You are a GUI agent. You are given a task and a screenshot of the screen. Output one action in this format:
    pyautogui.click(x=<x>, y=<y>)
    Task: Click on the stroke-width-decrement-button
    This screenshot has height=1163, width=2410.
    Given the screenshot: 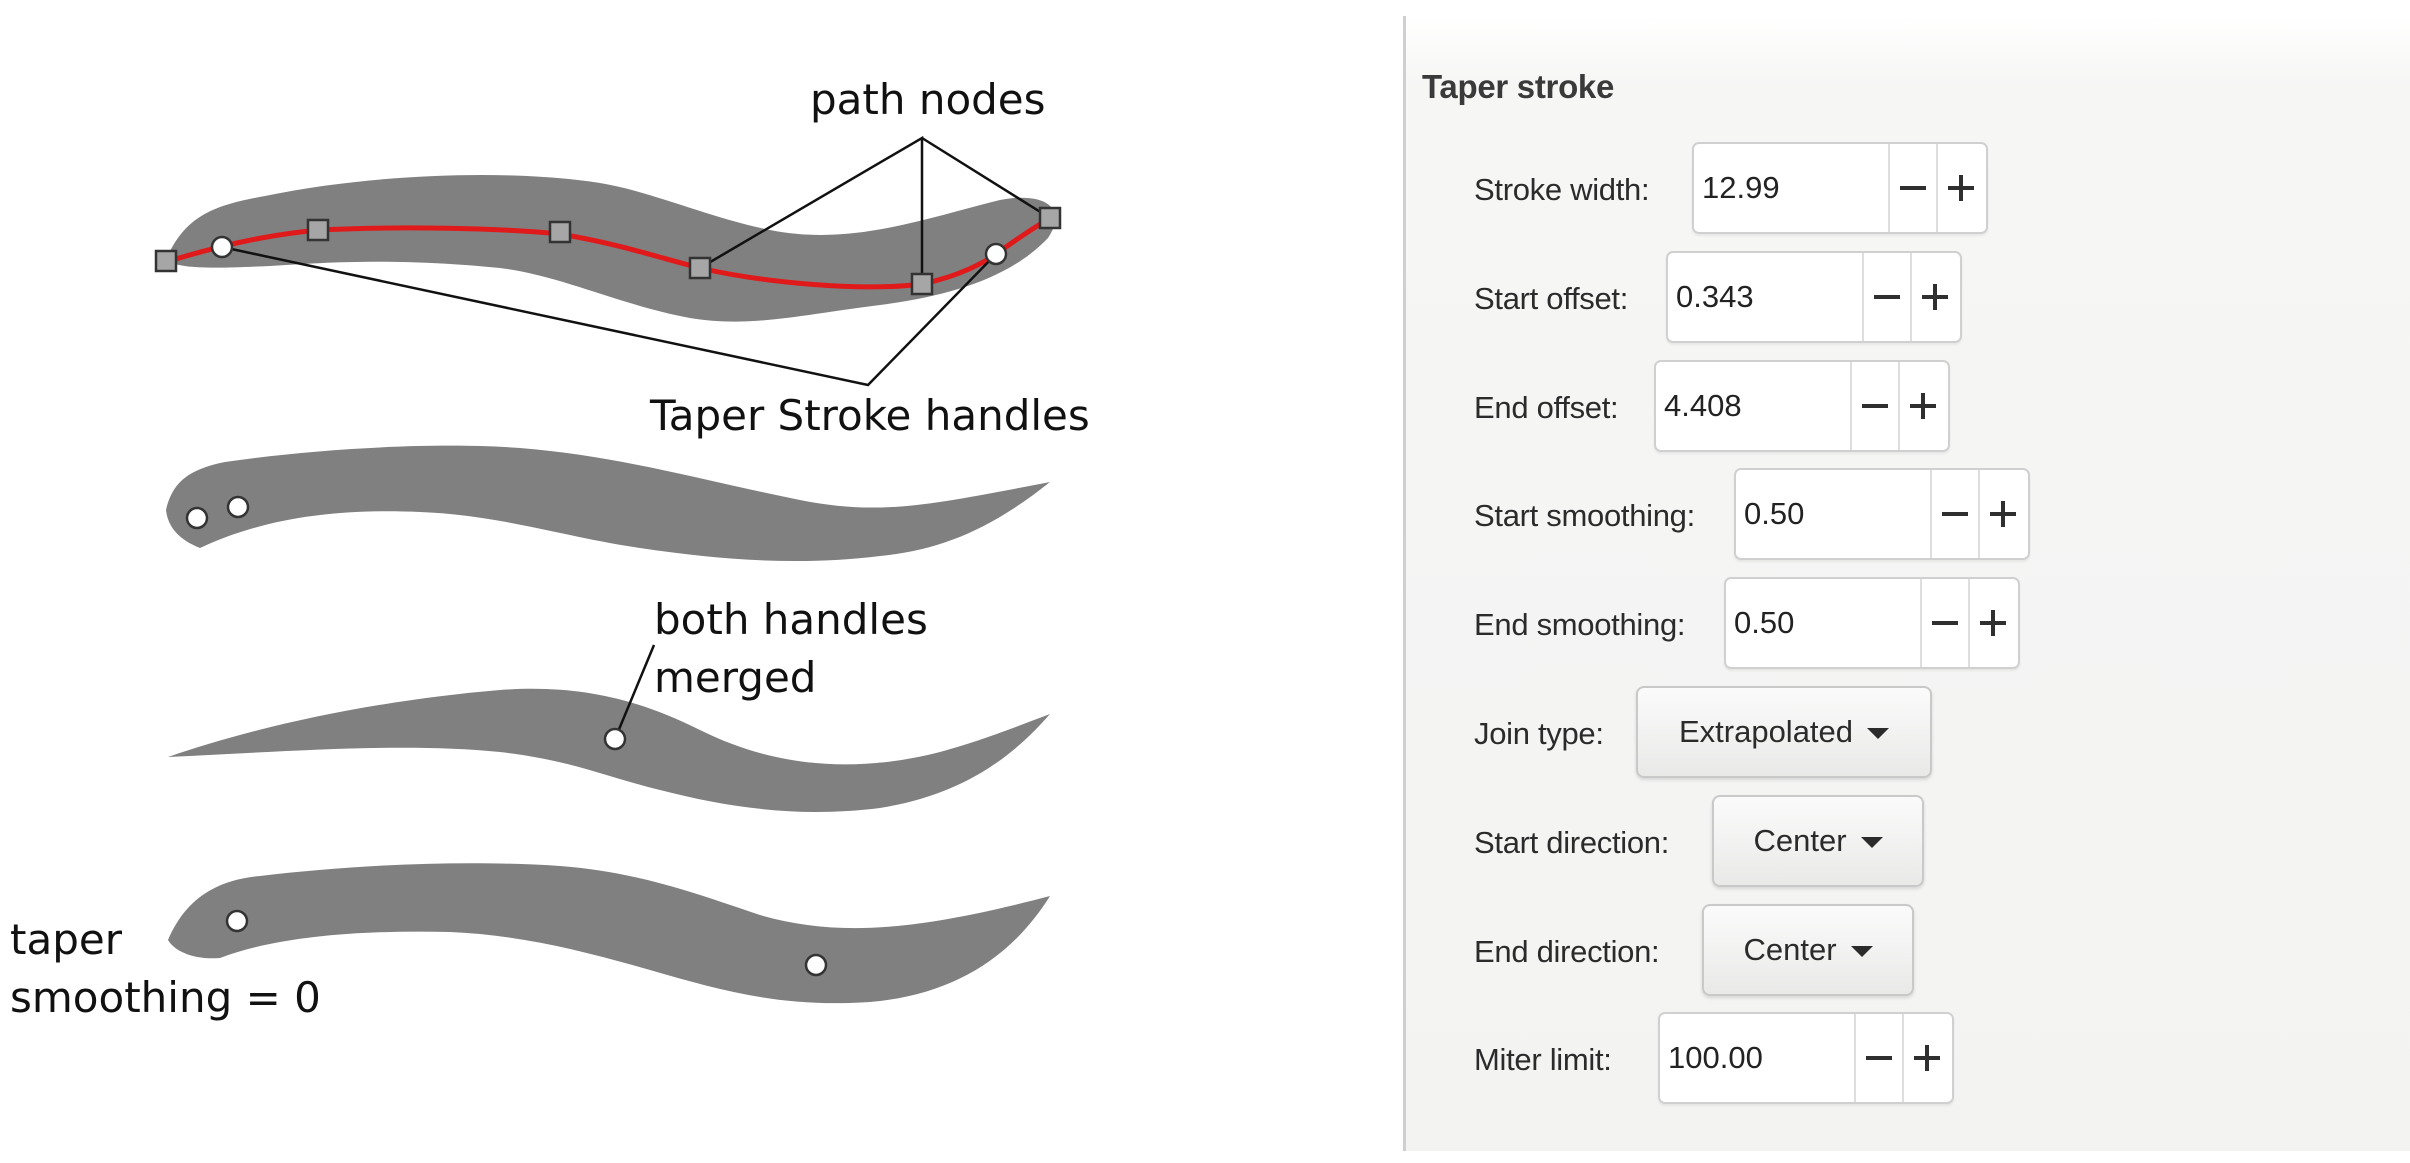 What is the action you would take?
    pyautogui.click(x=1914, y=188)
    